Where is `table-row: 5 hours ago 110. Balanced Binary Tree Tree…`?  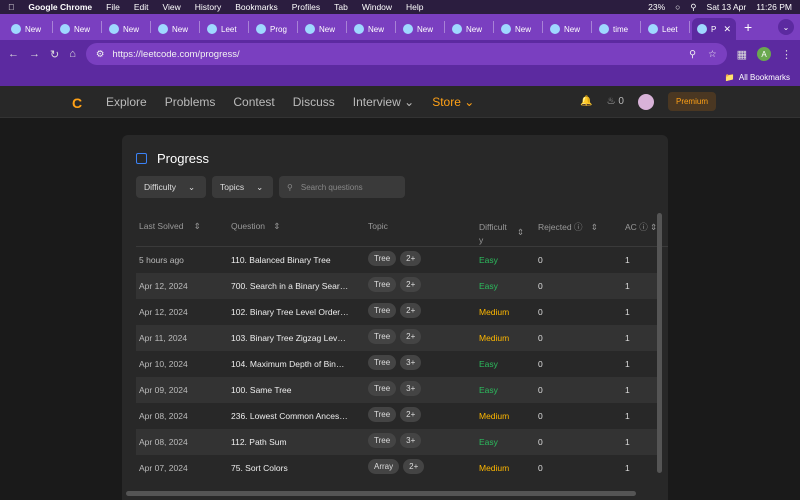
table-row: 5 hours ago 110. Balanced Binary Tree Tree… is located at coordinates (398, 260).